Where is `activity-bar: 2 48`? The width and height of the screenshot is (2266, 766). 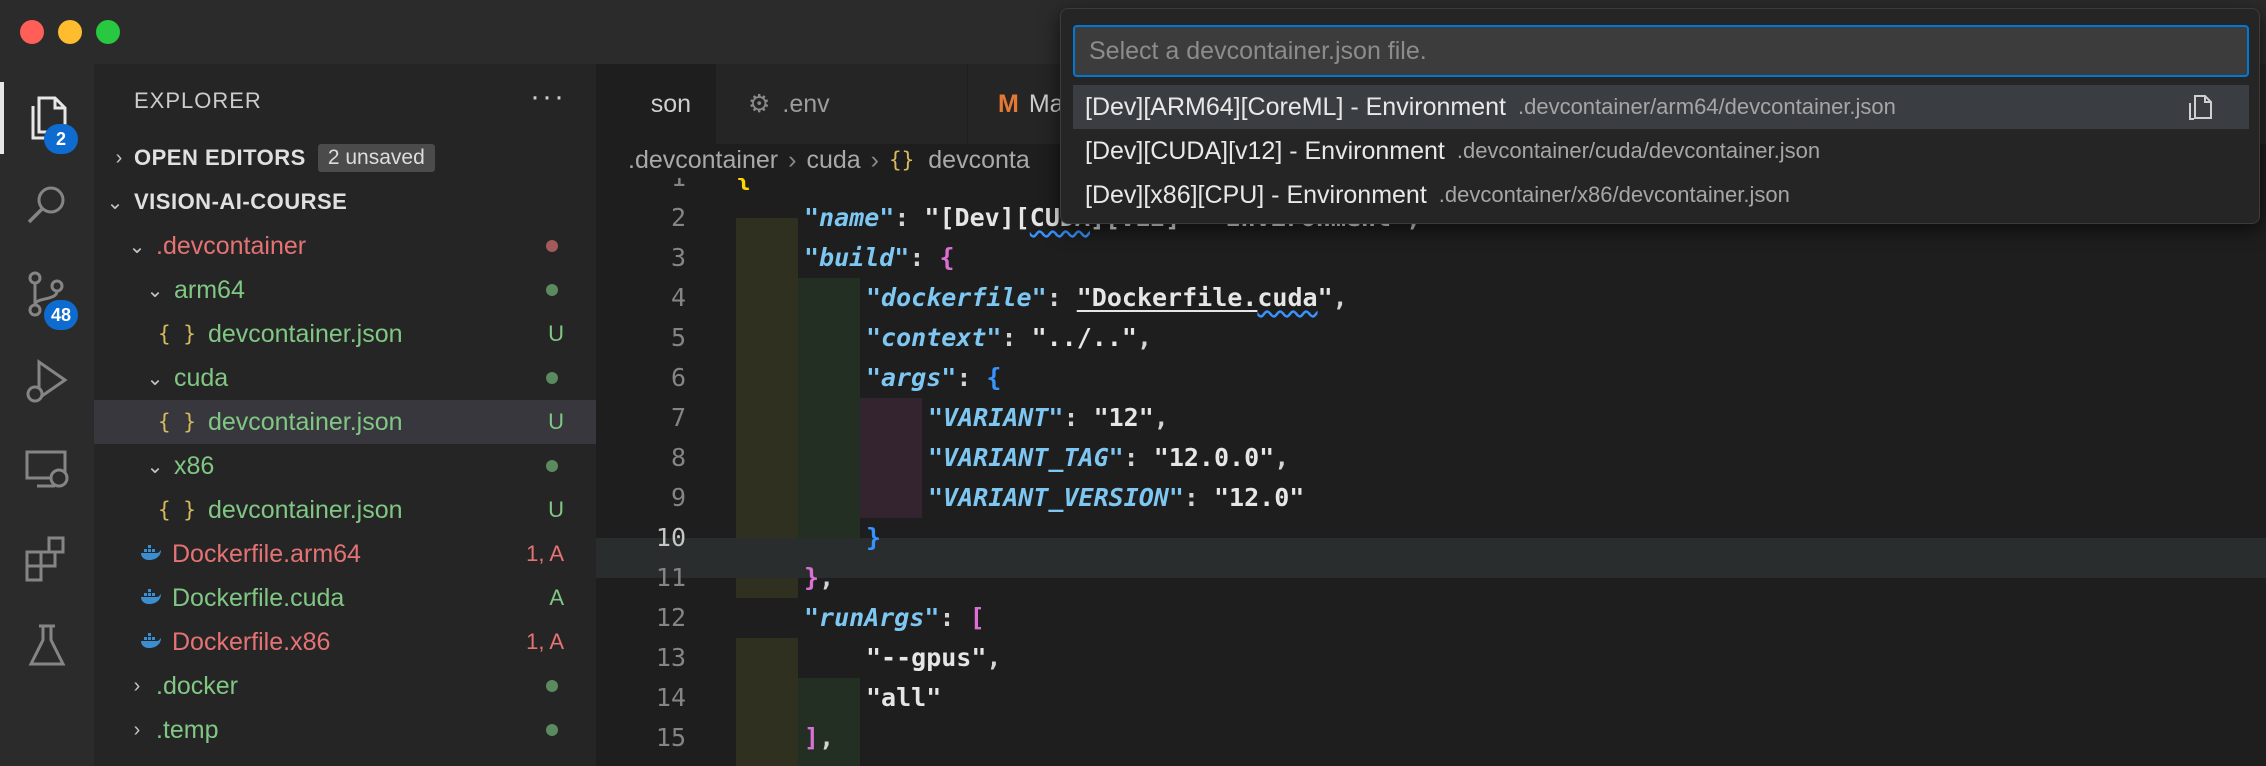 activity-bar: 2 48 is located at coordinates (47, 415).